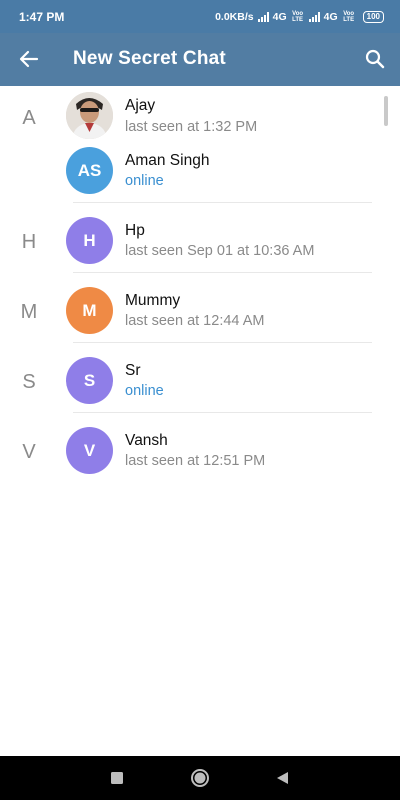 Image resolution: width=400 pixels, height=800 pixels. What do you see at coordinates (29, 382) in the screenshot?
I see `section-letter: S` at bounding box center [29, 382].